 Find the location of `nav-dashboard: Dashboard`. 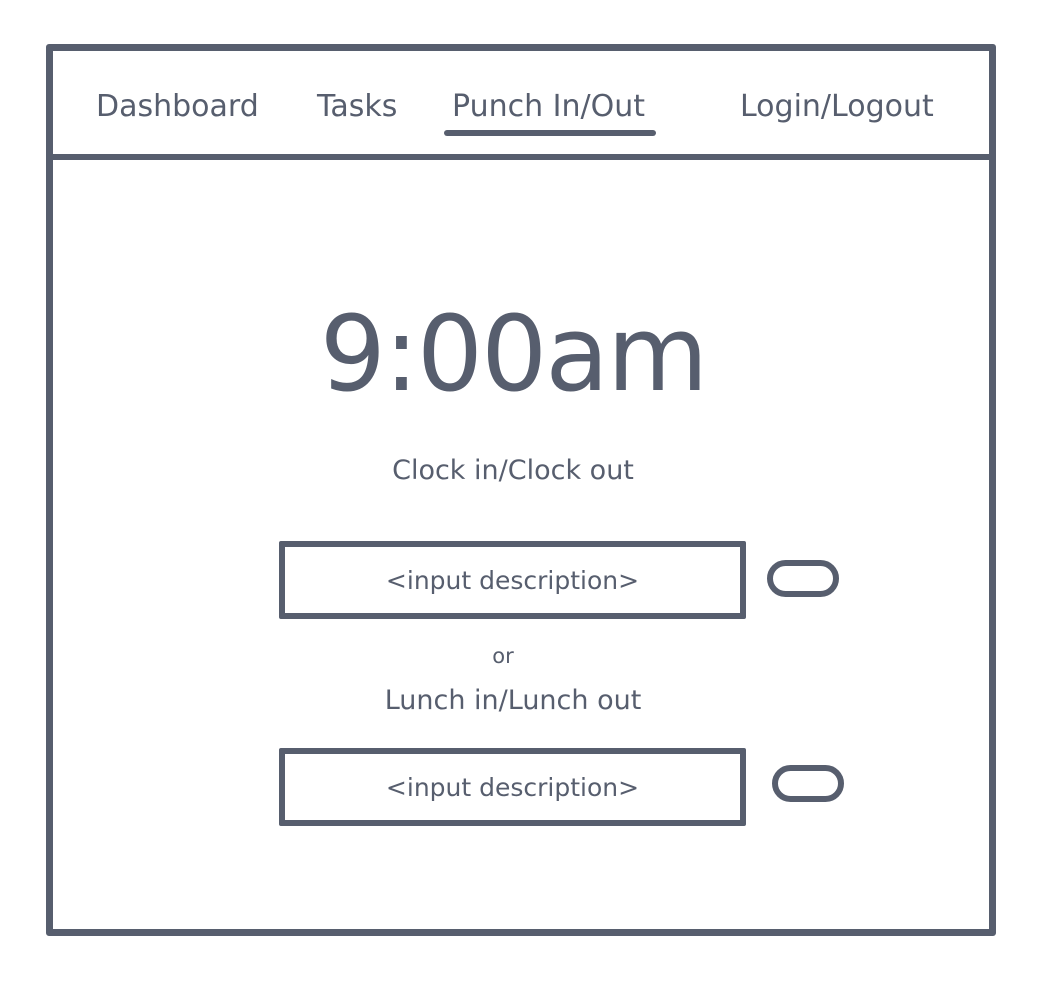

nav-dashboard: Dashboard is located at coordinates (177, 107).